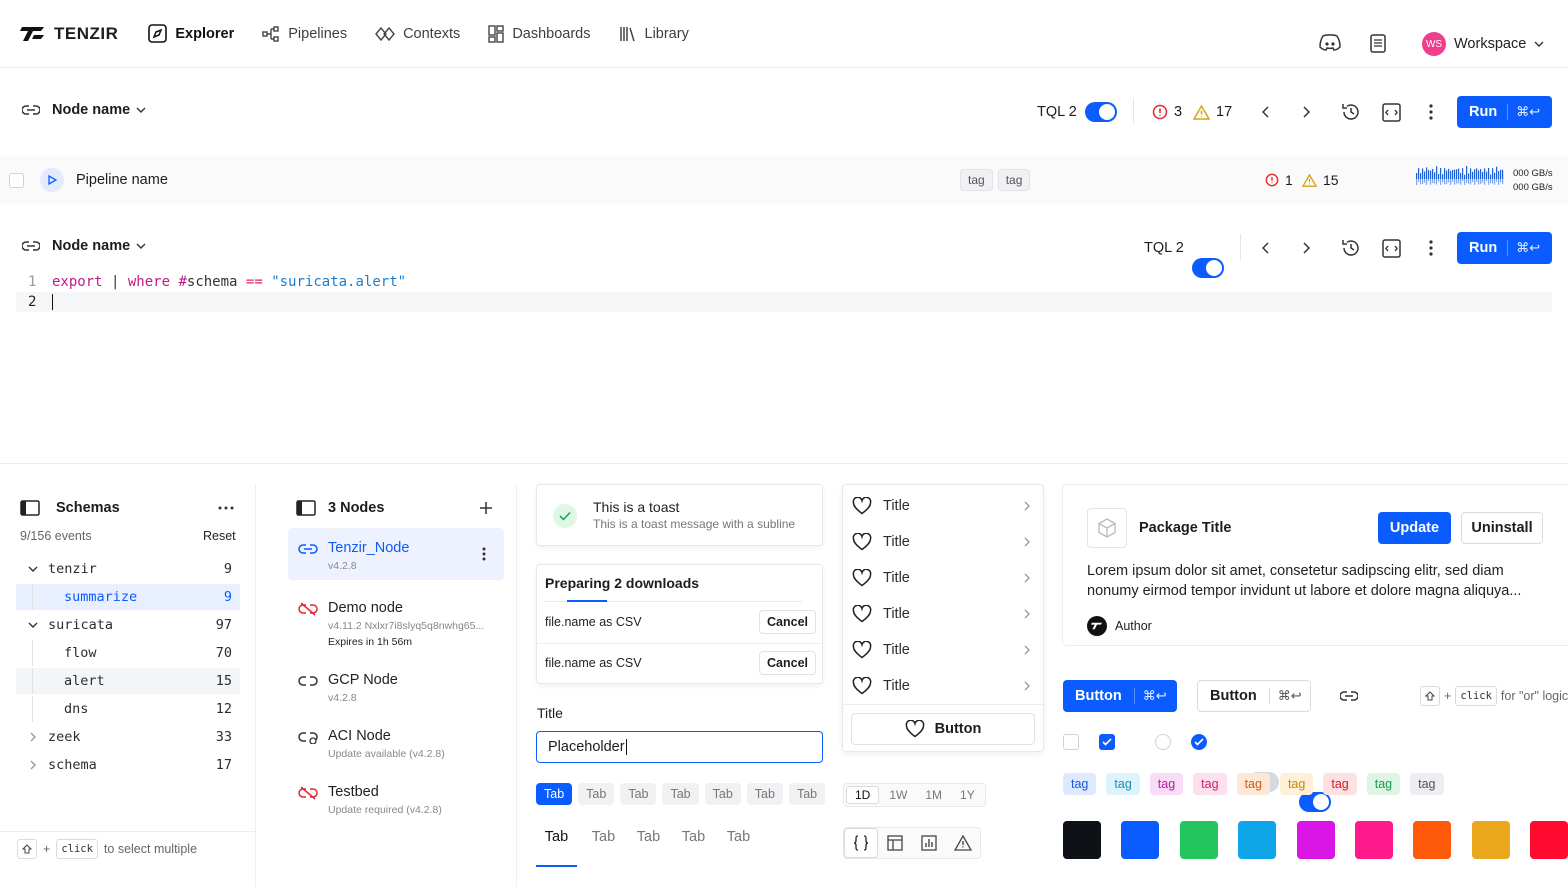 Image resolution: width=1568 pixels, height=887 pixels. Describe the element at coordinates (1101, 112) in the screenshot. I see `tql-toggle` at that location.